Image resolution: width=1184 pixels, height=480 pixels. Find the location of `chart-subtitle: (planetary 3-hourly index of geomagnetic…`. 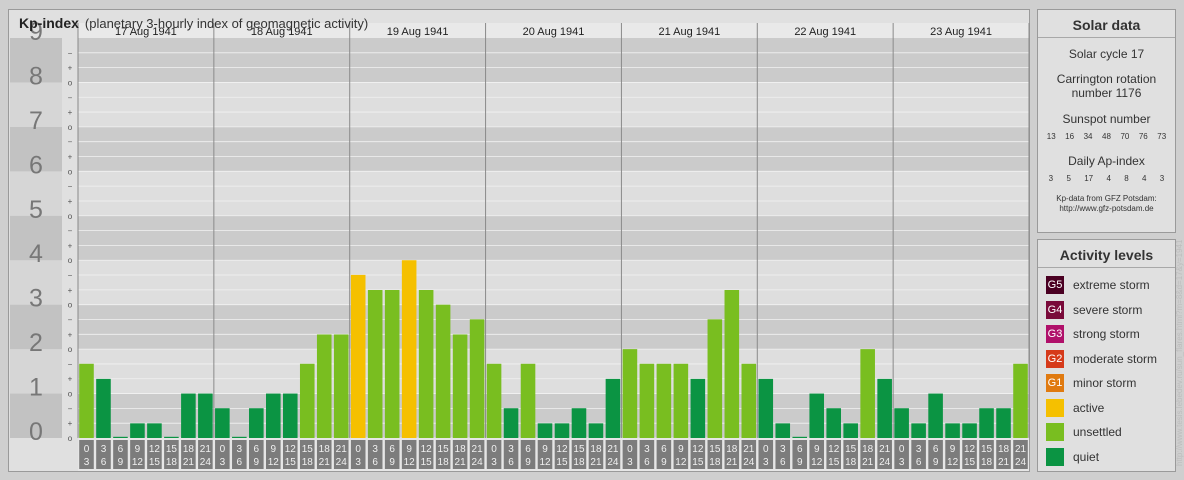

chart-subtitle: (planetary 3-hourly index of geomagnetic… is located at coordinates (226, 23).